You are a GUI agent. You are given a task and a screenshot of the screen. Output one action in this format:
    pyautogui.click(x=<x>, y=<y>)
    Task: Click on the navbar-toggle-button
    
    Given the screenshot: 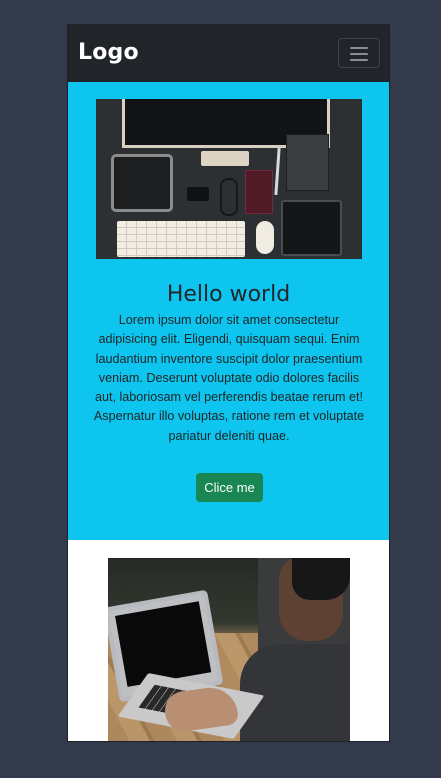 What is the action you would take?
    pyautogui.click(x=359, y=53)
    